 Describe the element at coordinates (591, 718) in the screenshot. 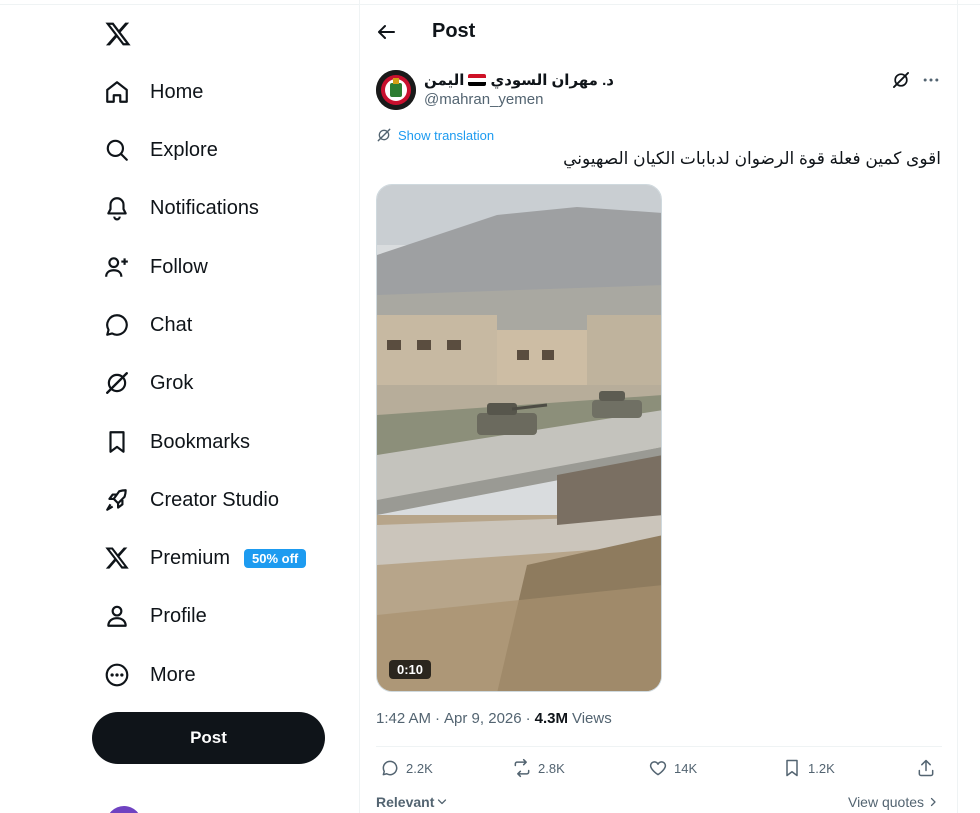

I see `views-label: Views` at that location.